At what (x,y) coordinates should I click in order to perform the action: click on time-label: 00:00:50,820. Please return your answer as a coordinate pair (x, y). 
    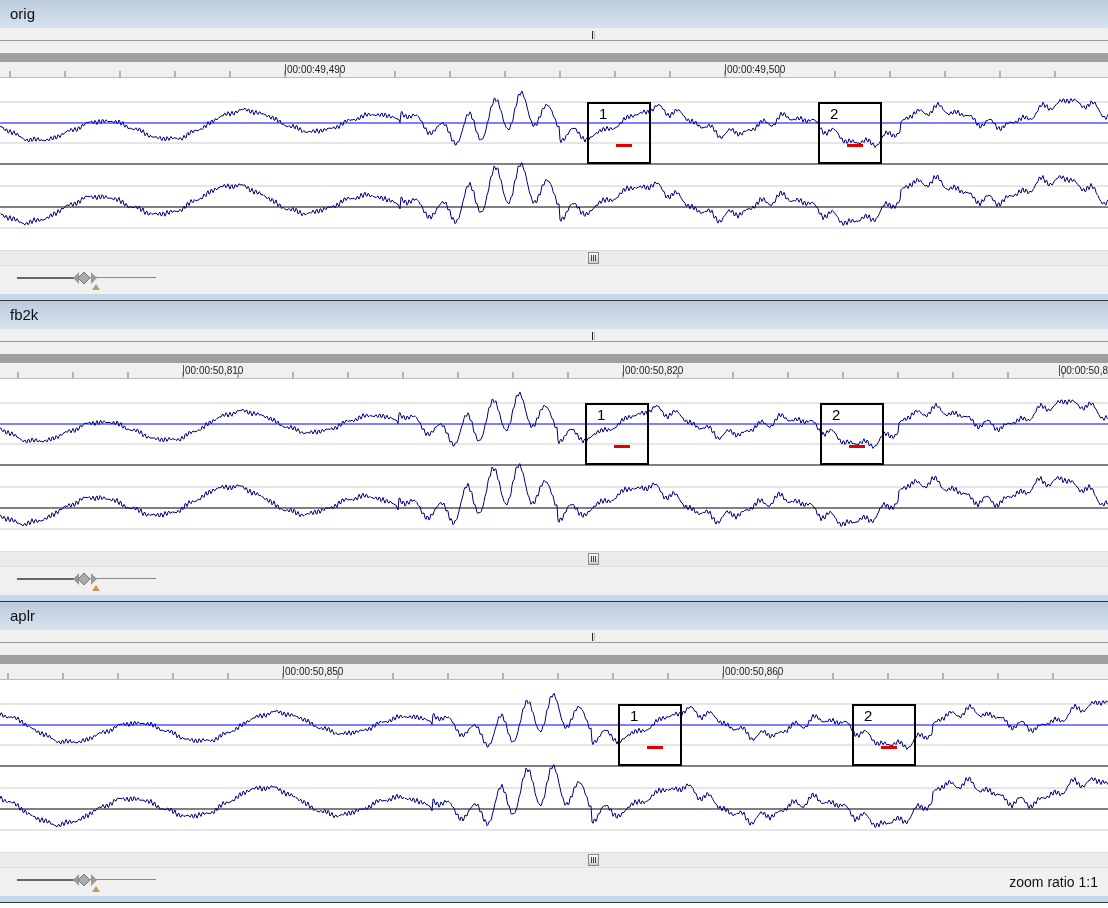
    Looking at the image, I should click on (653, 370).